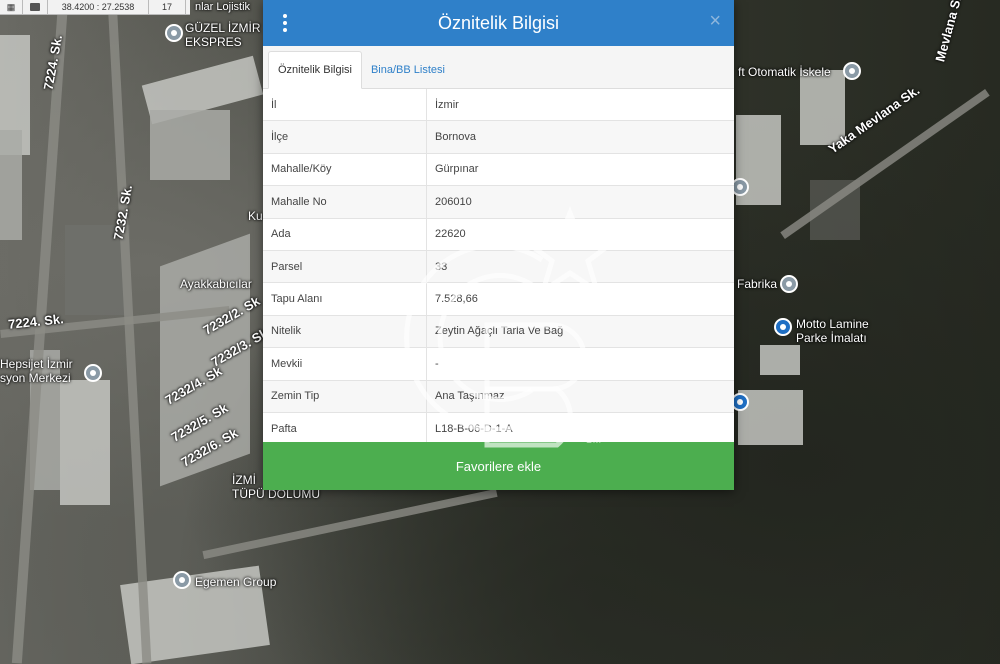 This screenshot has width=1000, height=664. What do you see at coordinates (949, 32) in the screenshot?
I see `street-label: Mevlana Sk.` at bounding box center [949, 32].